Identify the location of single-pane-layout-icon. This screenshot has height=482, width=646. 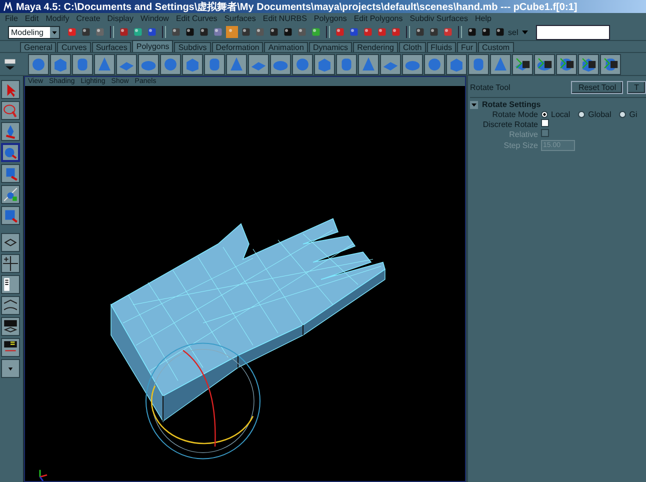
(10, 242).